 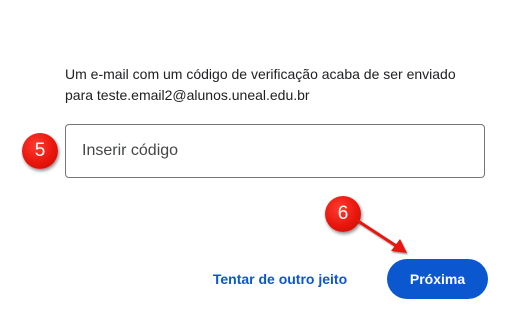 I want to click on step-marker-5: 5, so click(x=40, y=151).